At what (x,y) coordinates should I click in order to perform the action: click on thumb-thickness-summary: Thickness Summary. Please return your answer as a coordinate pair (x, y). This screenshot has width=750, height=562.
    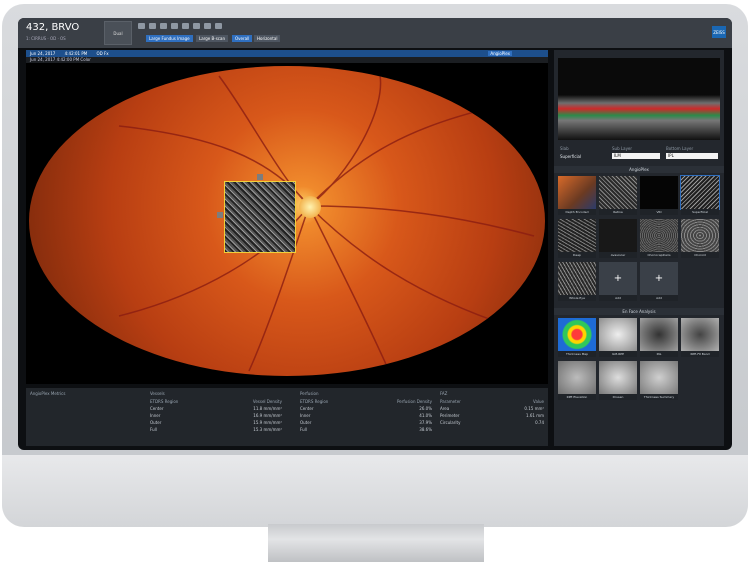
    Looking at the image, I should click on (659, 381).